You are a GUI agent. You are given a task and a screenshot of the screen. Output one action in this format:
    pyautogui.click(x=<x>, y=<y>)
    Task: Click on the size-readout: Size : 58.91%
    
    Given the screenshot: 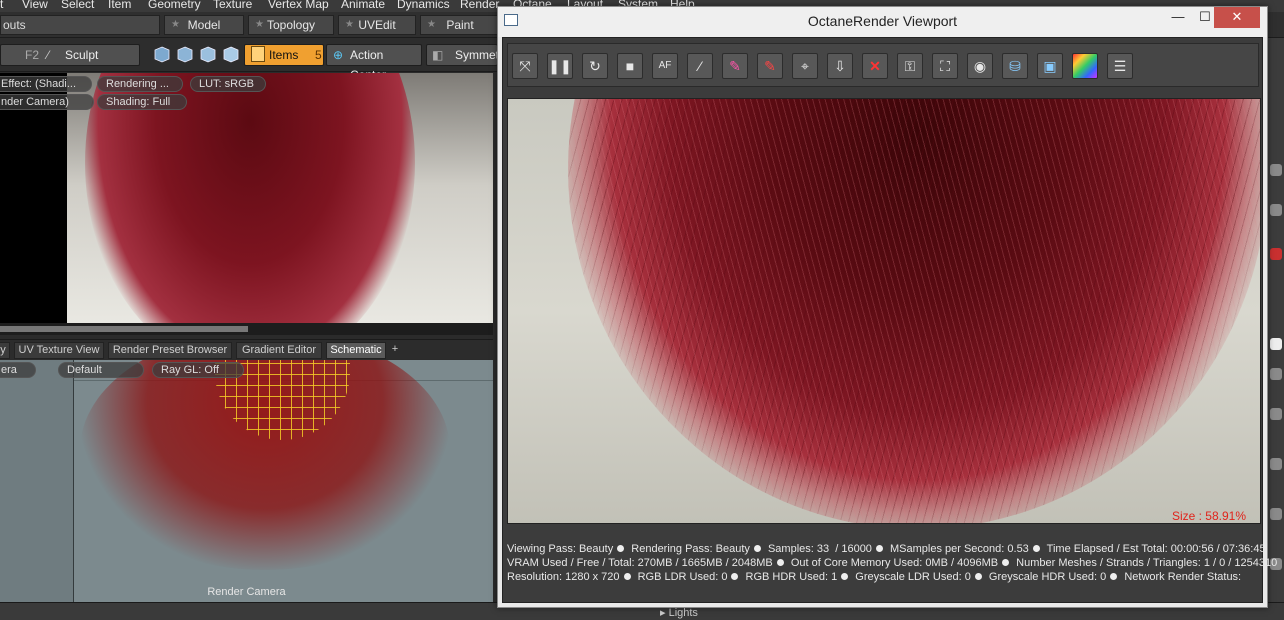 What is the action you would take?
    pyautogui.click(x=1208, y=516)
    